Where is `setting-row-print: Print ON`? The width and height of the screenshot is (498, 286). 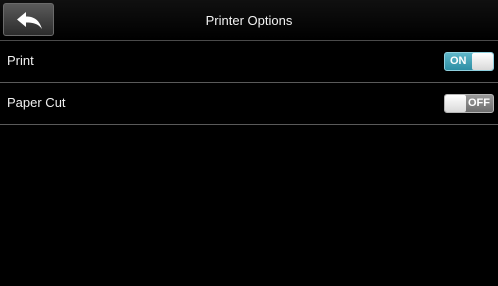 setting-row-print: Print ON is located at coordinates (249, 62).